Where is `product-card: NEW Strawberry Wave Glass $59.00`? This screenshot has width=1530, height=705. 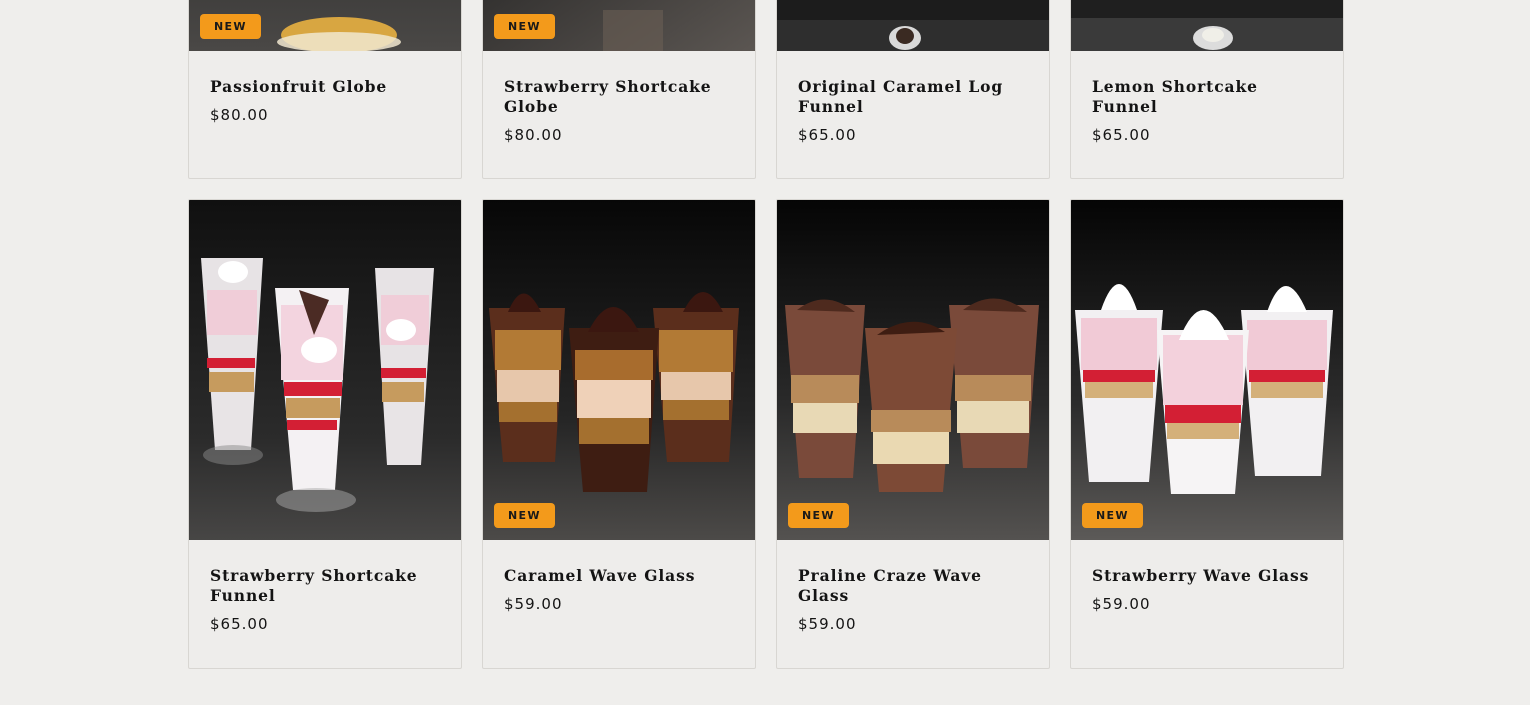
product-card: NEW Strawberry Wave Glass $59.00 is located at coordinates (1207, 434).